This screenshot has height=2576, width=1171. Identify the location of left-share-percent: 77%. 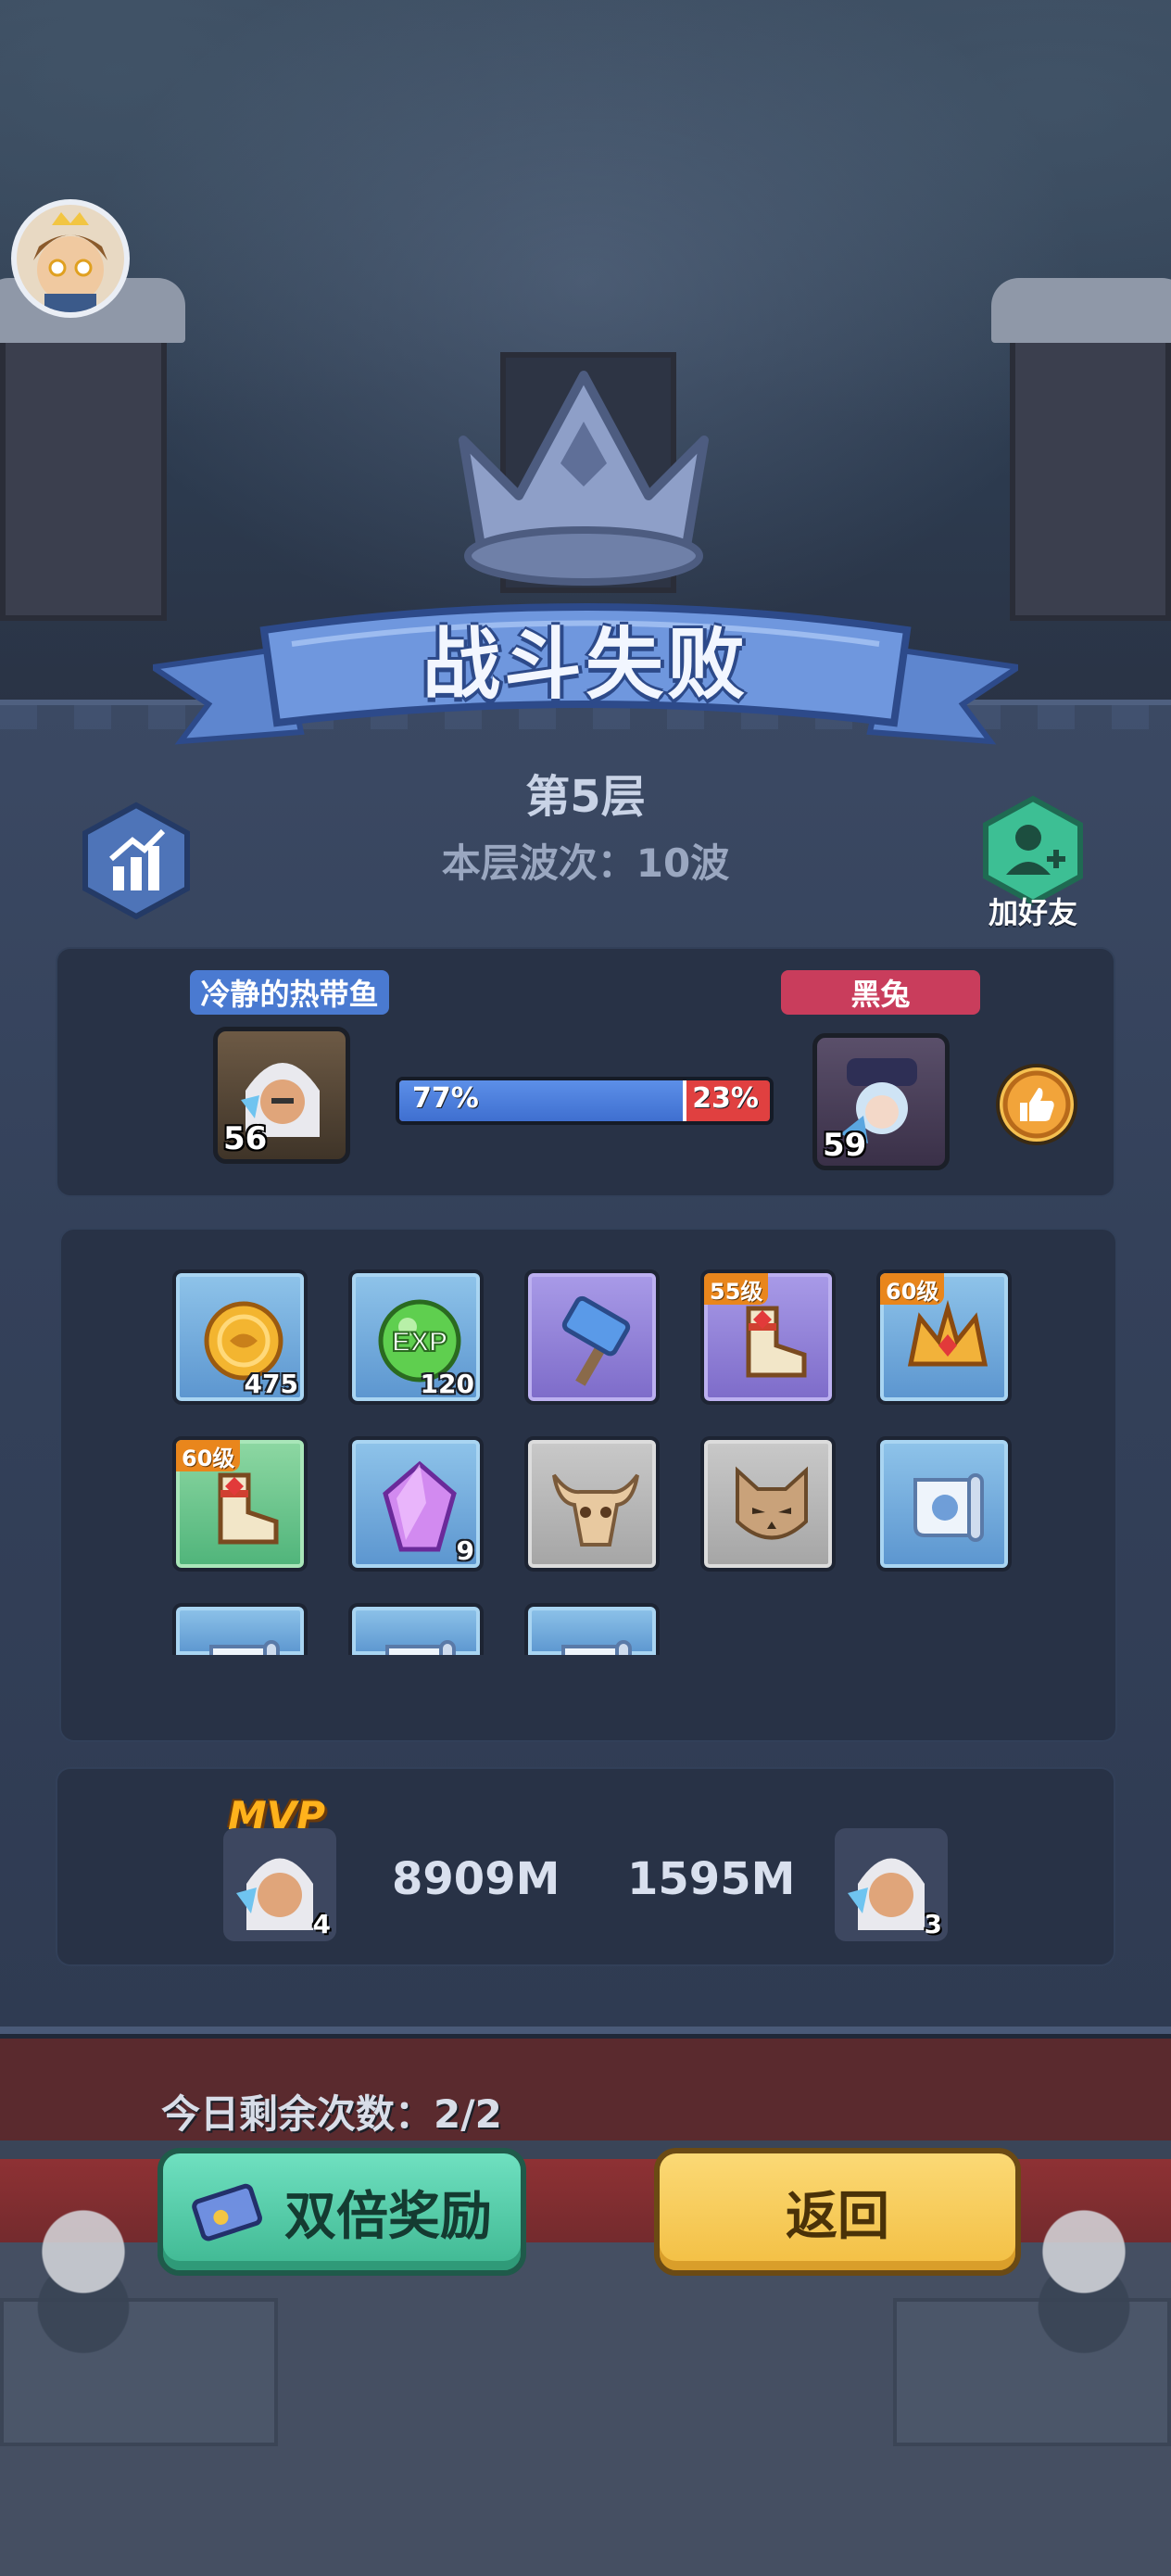
(446, 1098).